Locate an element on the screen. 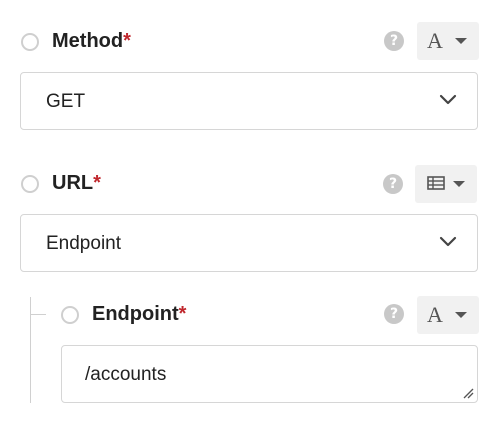  url-select-value: Endpoint is located at coordinates (84, 243).